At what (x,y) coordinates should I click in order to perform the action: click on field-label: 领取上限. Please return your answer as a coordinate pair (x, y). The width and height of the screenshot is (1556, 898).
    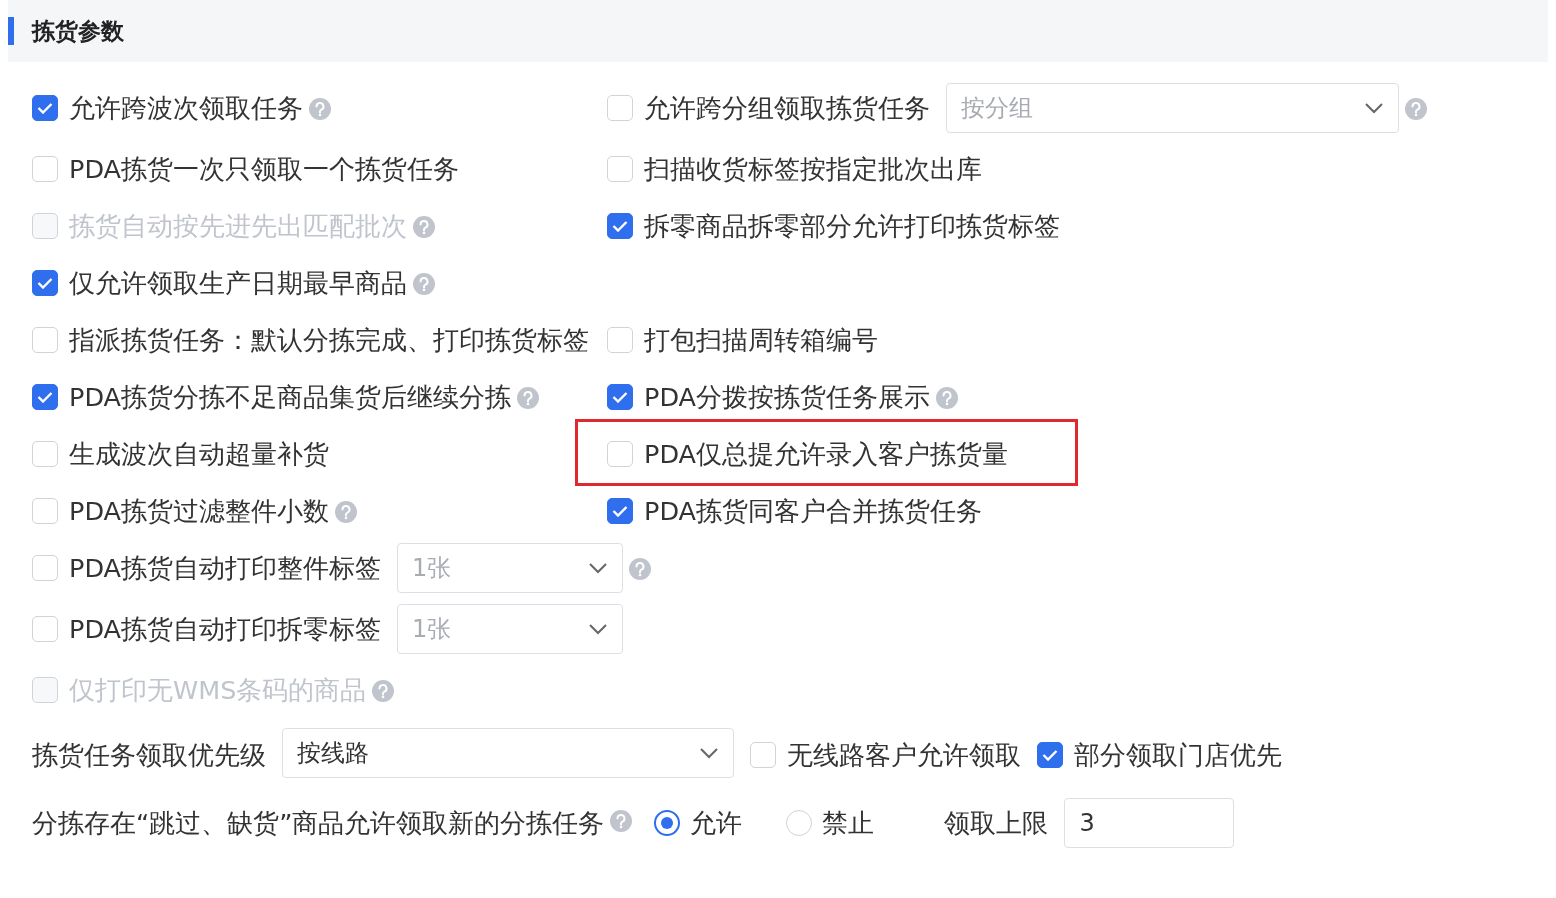
    Looking at the image, I should click on (996, 823).